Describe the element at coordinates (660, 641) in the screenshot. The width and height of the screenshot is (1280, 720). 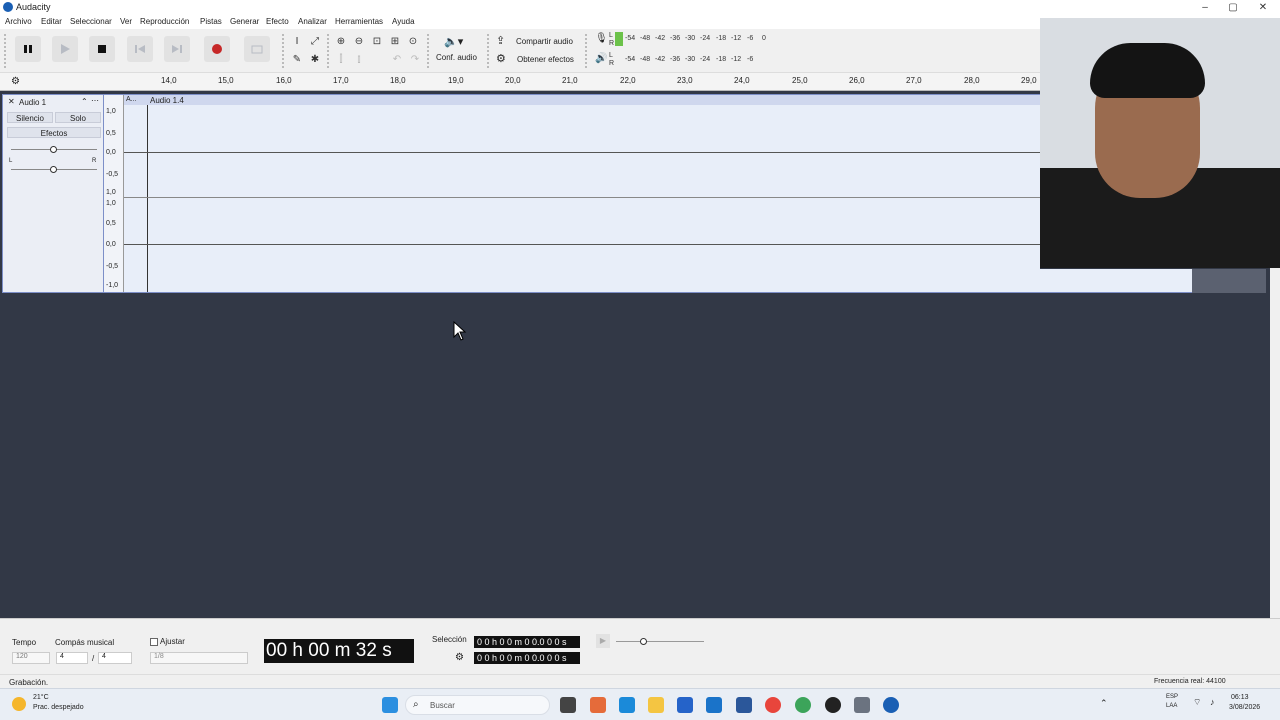
I see `playback-speed-slider` at that location.